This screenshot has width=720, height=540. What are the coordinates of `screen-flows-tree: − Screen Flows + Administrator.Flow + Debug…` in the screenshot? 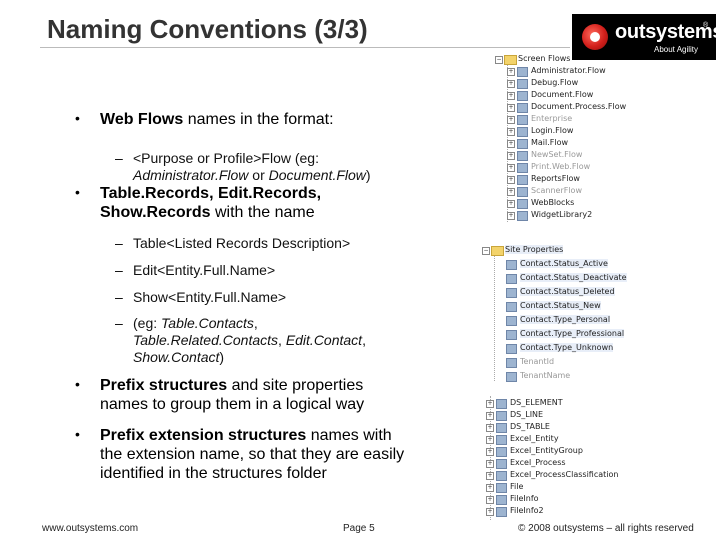 It's located at (560, 139).